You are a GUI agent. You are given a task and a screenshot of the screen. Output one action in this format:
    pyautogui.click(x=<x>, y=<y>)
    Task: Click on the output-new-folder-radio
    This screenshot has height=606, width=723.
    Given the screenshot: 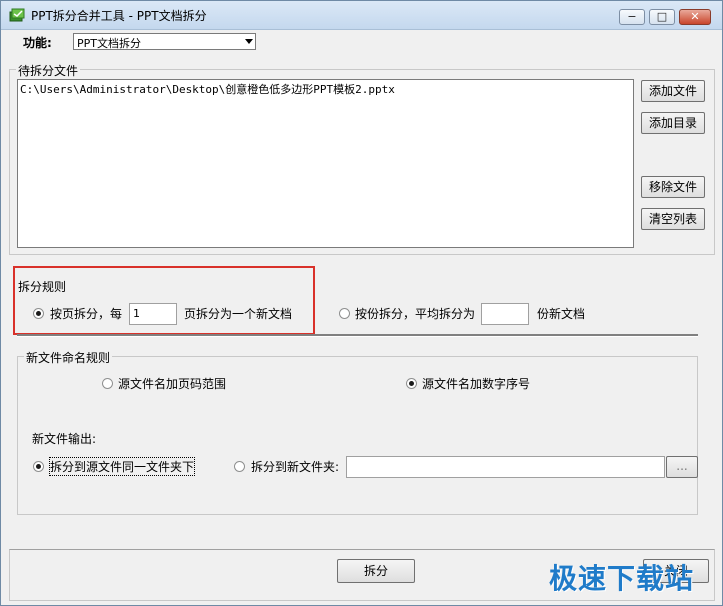 What is the action you would take?
    pyautogui.click(x=239, y=466)
    